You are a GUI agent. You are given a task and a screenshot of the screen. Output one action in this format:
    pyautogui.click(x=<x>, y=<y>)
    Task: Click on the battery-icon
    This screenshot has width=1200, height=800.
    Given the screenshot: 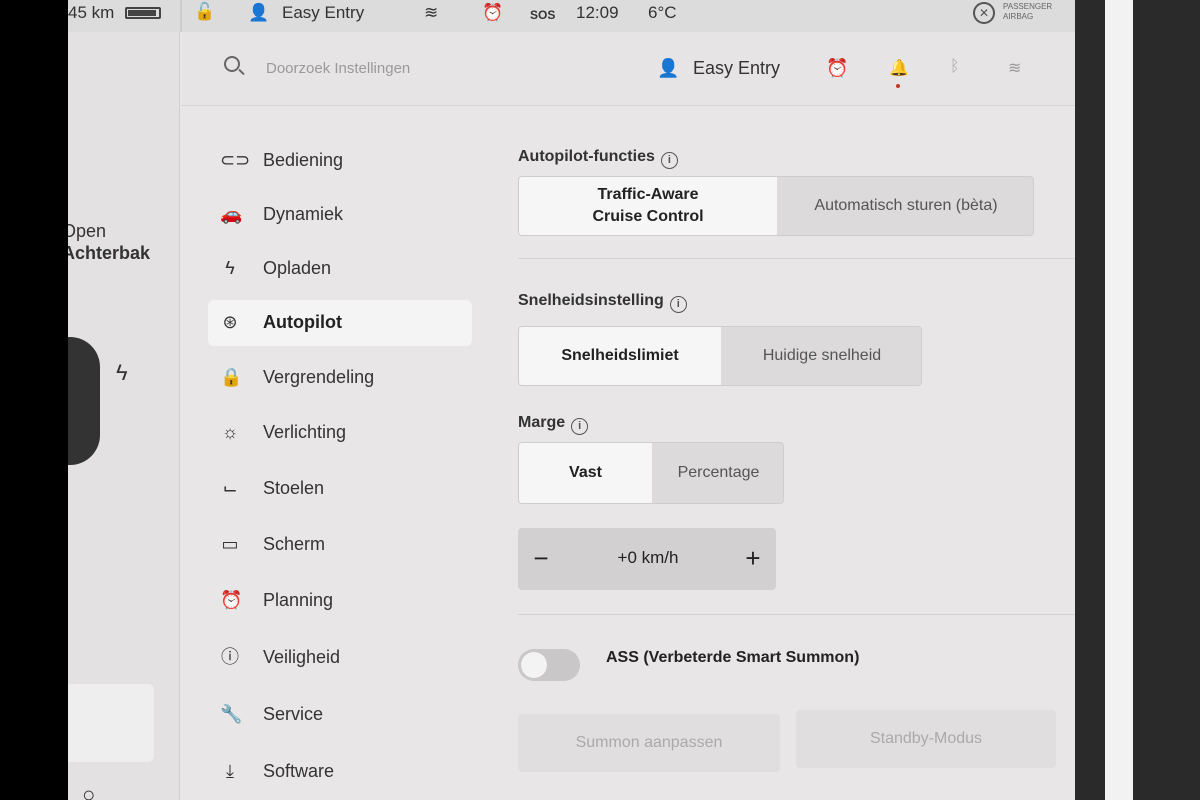 What is the action you would take?
    pyautogui.click(x=143, y=13)
    